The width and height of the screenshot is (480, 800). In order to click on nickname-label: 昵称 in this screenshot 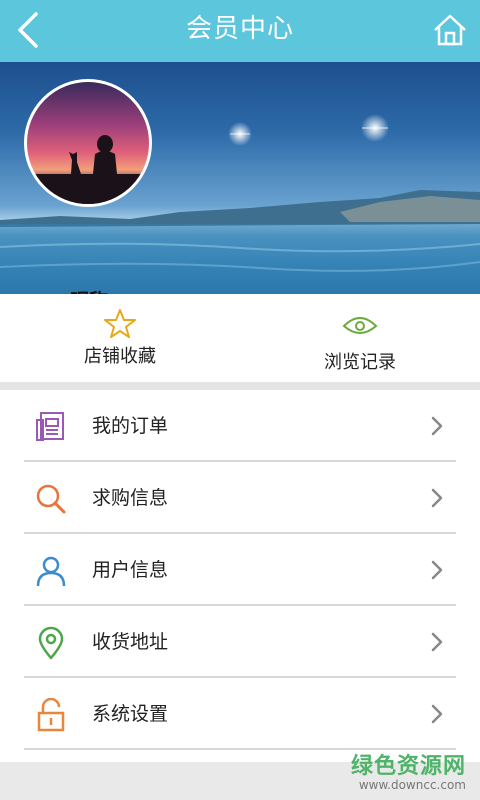, I will do `click(89, 290)`.